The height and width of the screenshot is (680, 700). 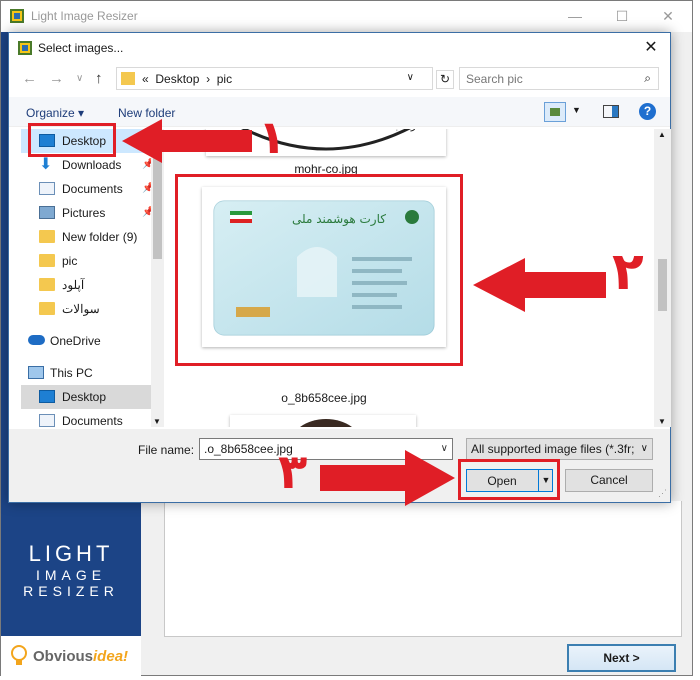 I want to click on app-titlebar: Light Image Resizer — ☐ ✕, so click(x=346, y=16).